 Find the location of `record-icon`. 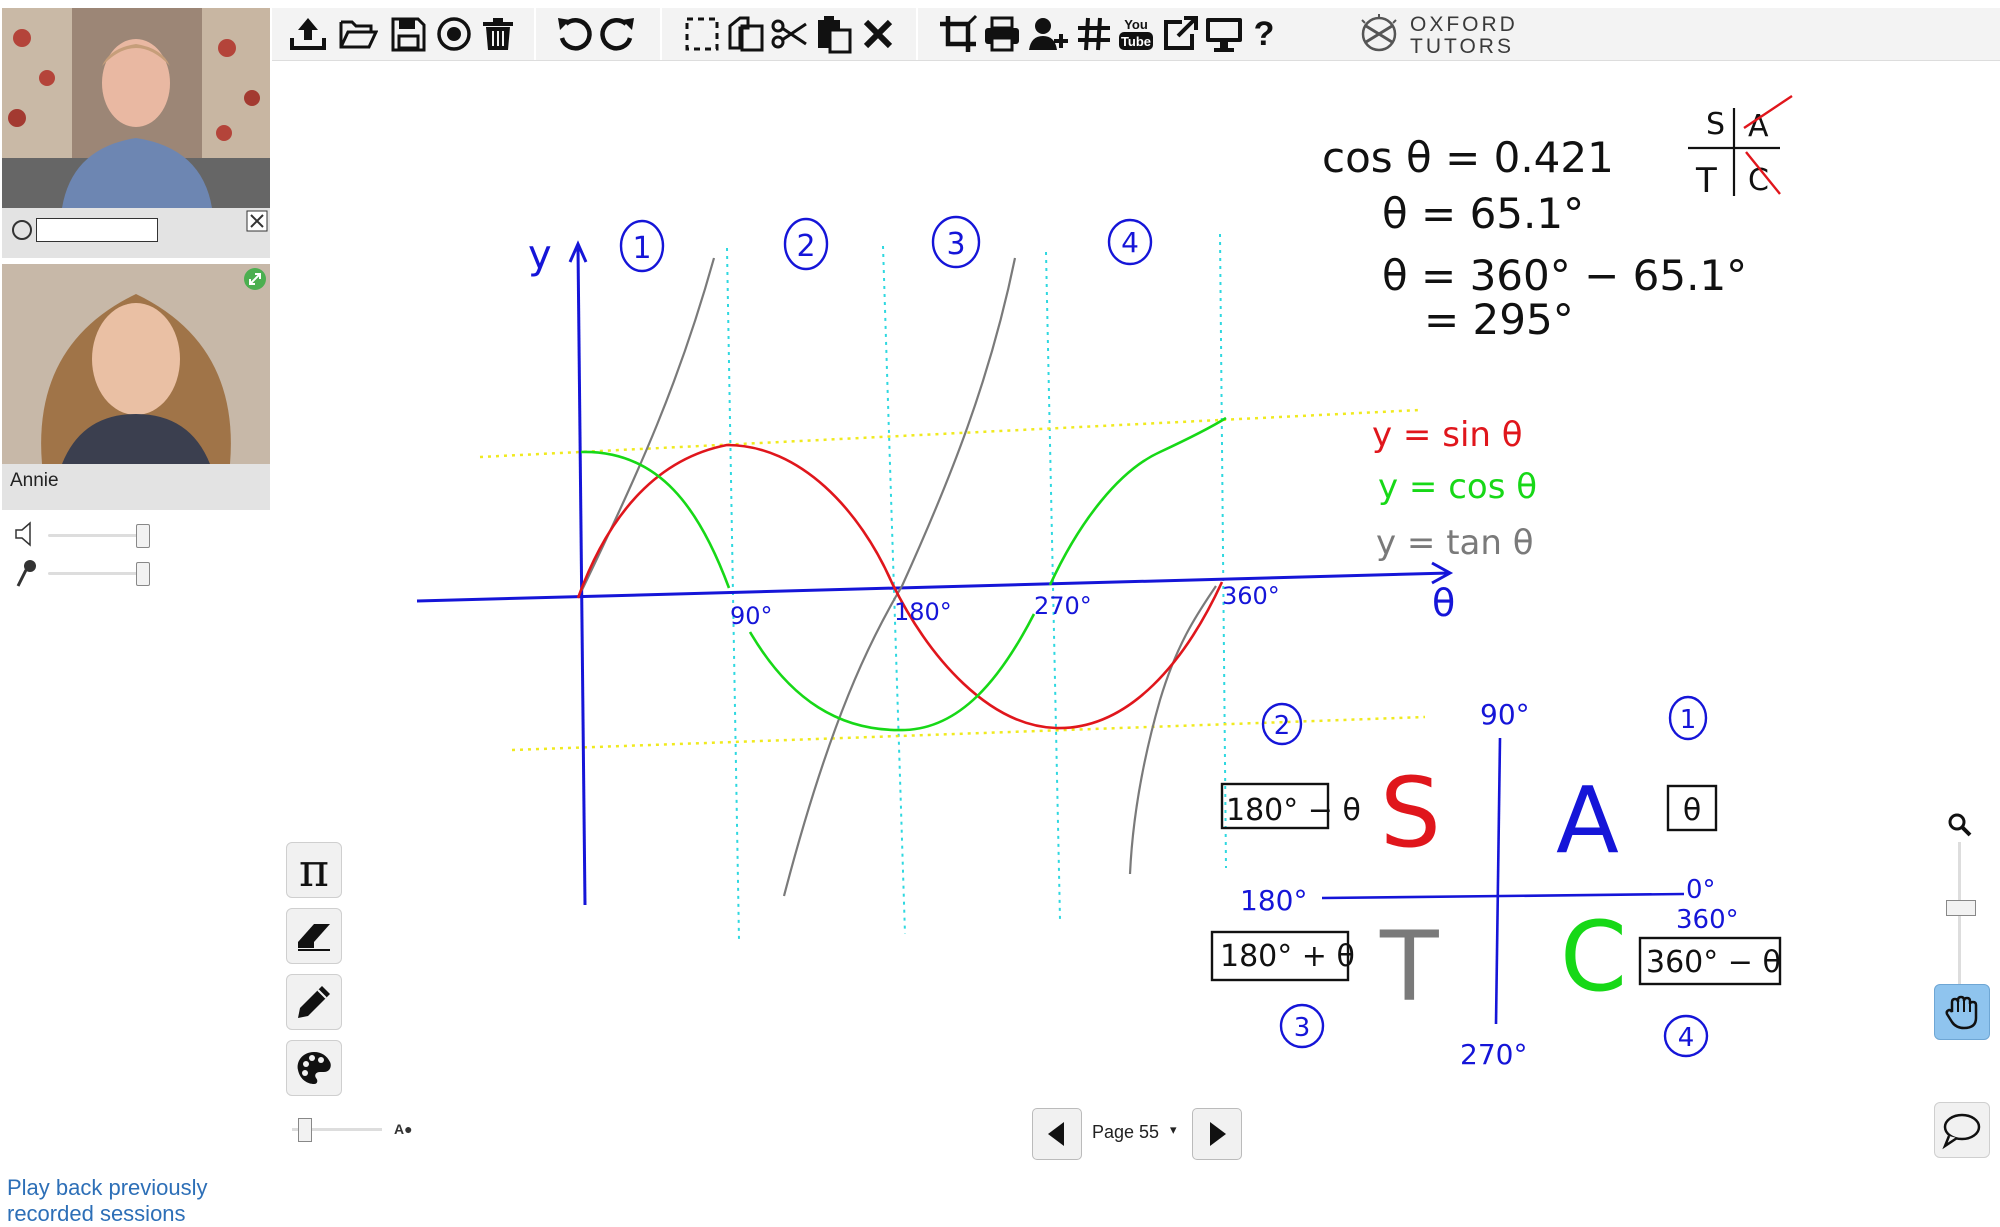

record-icon is located at coordinates (454, 34).